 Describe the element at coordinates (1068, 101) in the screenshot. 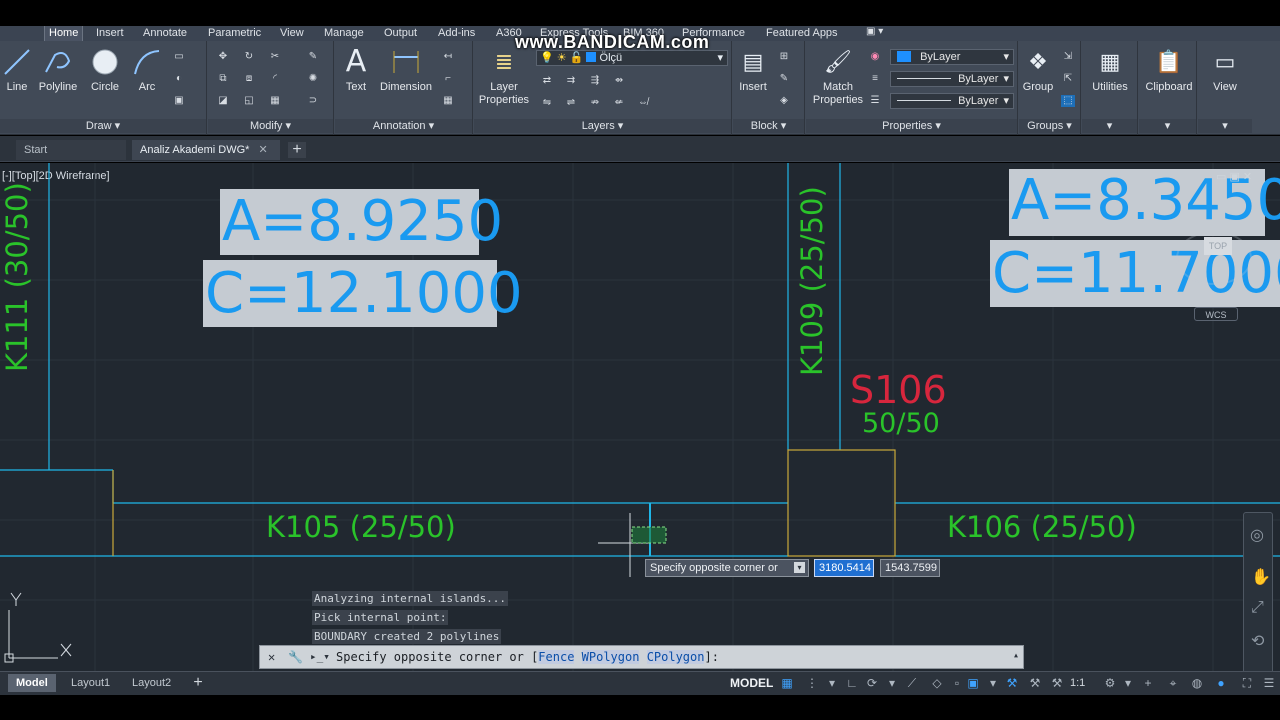

I see `group-select-icon: ⬚` at that location.